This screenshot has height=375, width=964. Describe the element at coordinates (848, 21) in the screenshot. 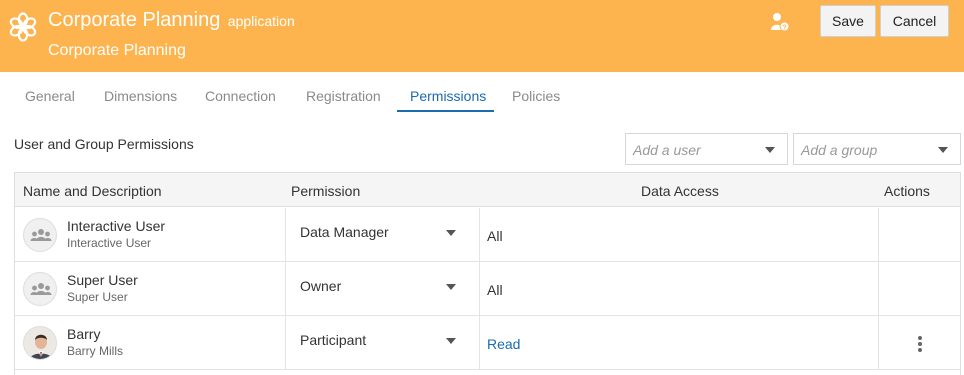

I see `save-button: Save` at that location.